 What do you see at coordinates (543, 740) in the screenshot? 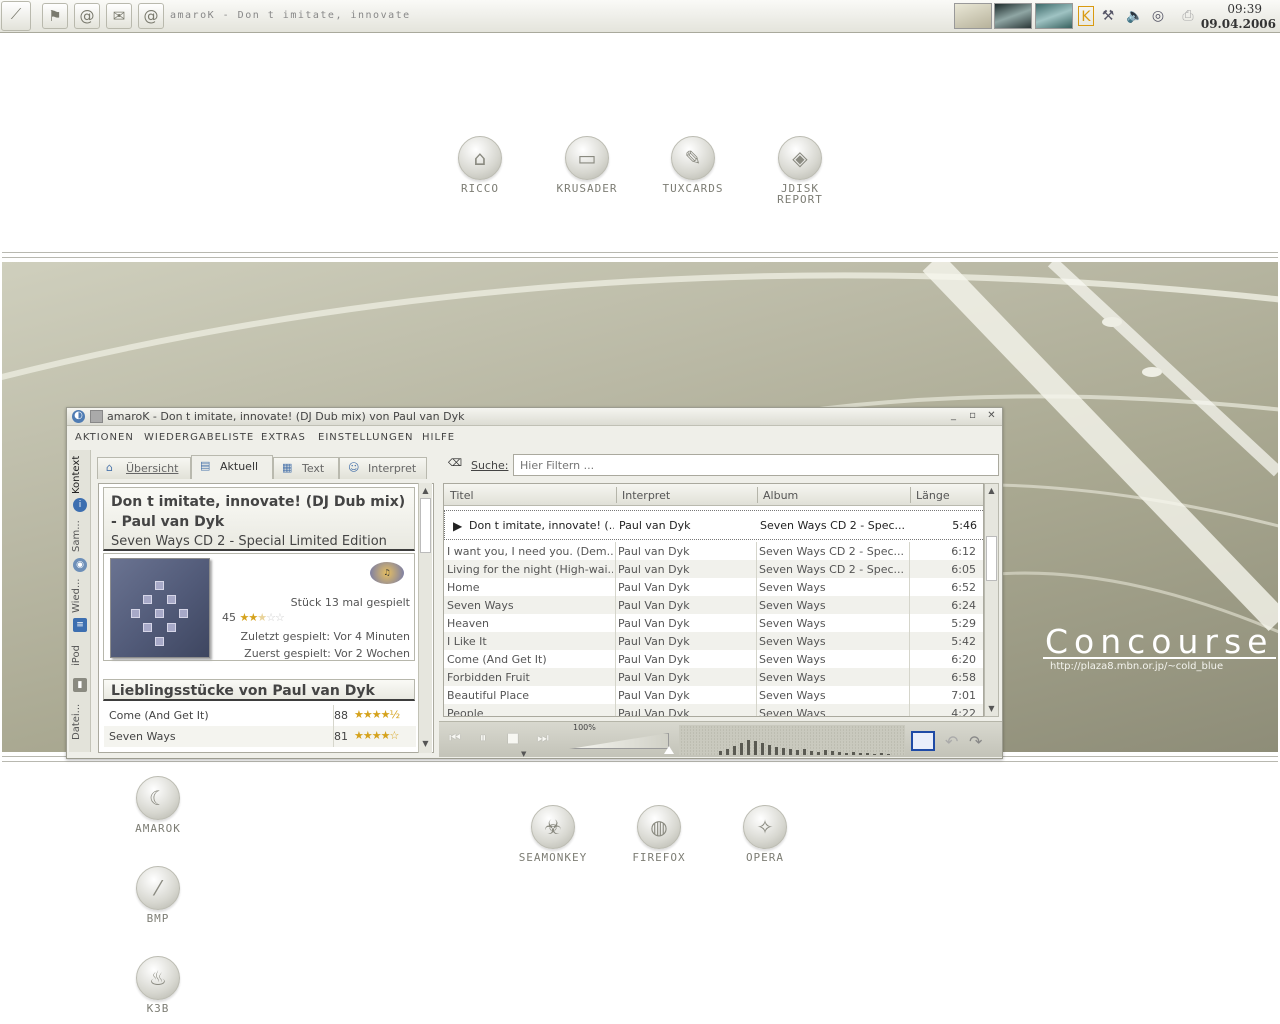
I see `next-icon: ⏭` at bounding box center [543, 740].